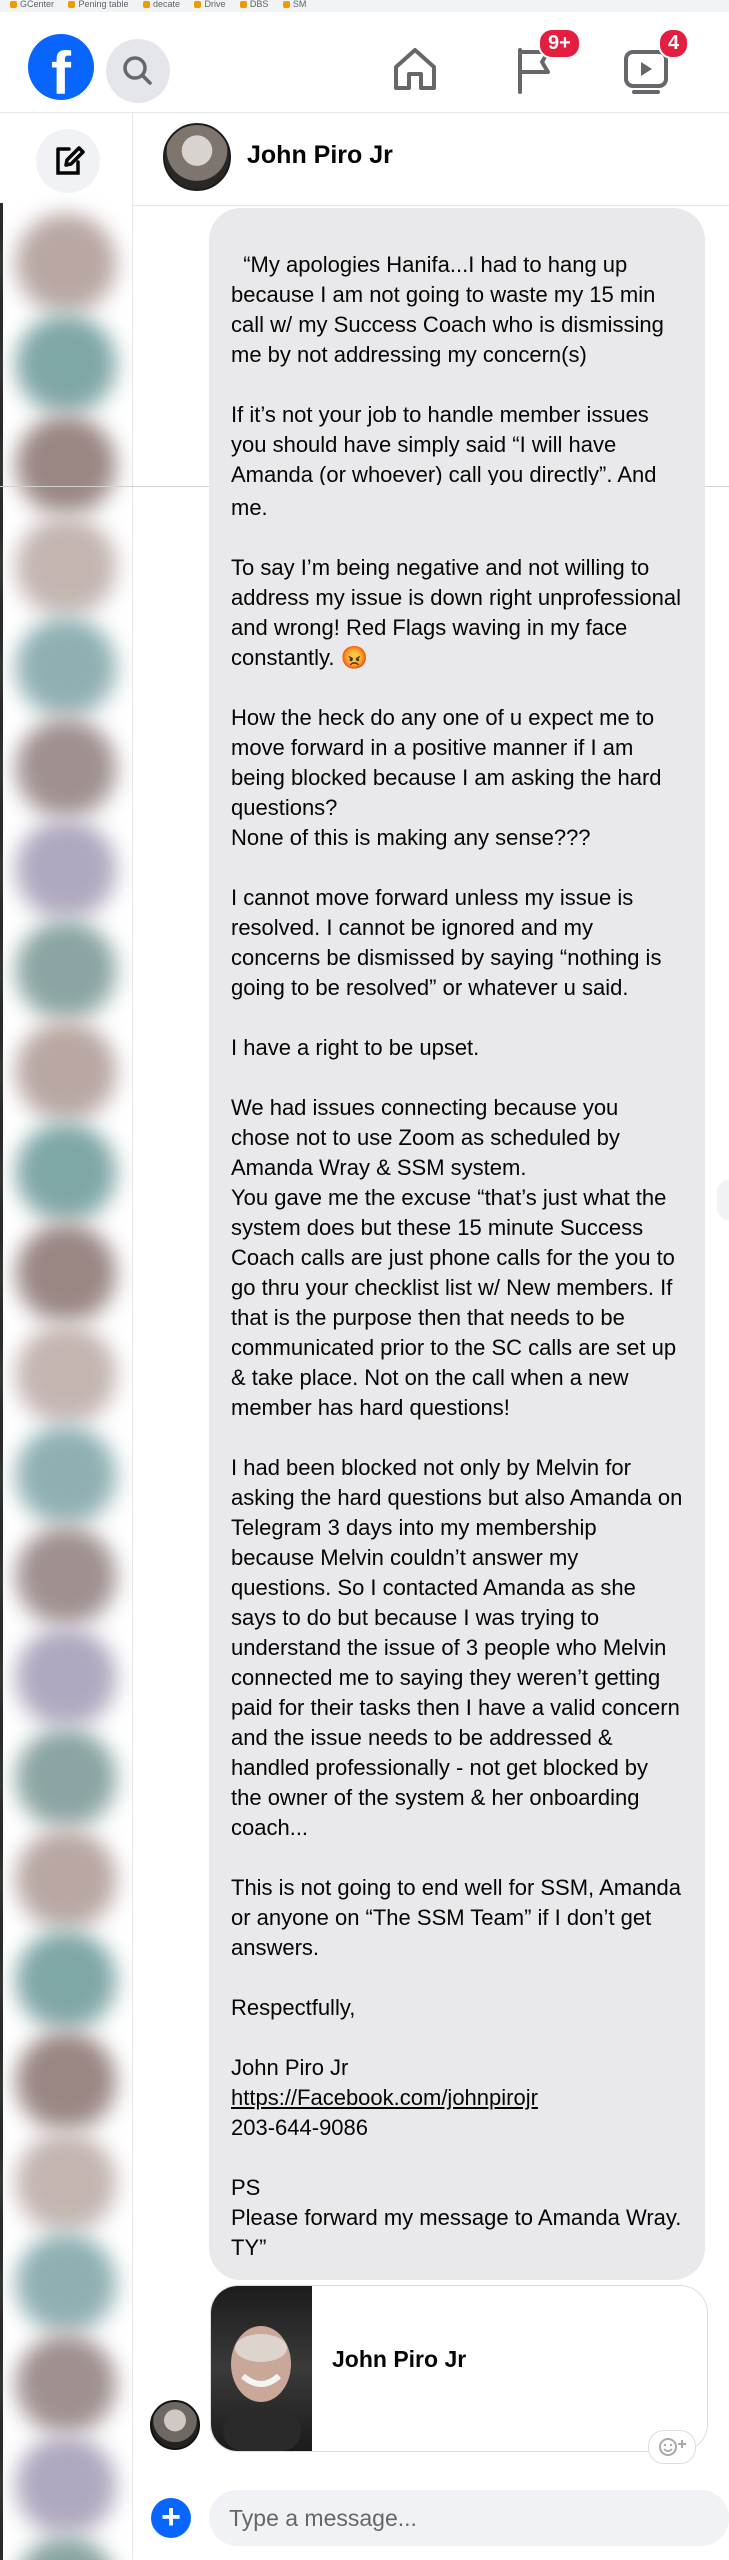 This screenshot has height=2560, width=729. Describe the element at coordinates (540, 66) in the screenshot. I see `pages-button: 9+` at that location.